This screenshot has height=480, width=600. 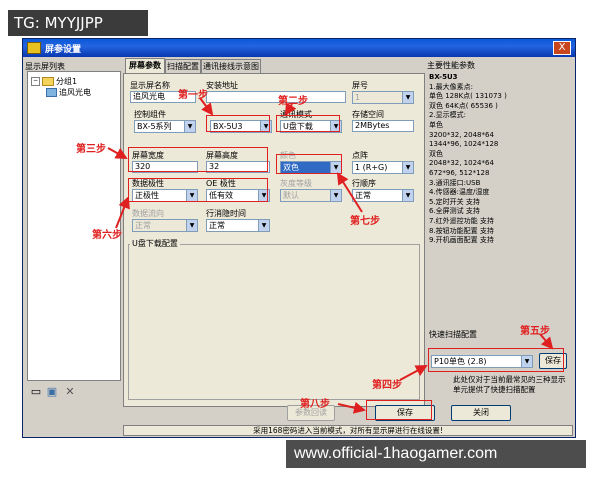 What do you see at coordinates (34, 48) in the screenshot?
I see `app-icon` at bounding box center [34, 48].